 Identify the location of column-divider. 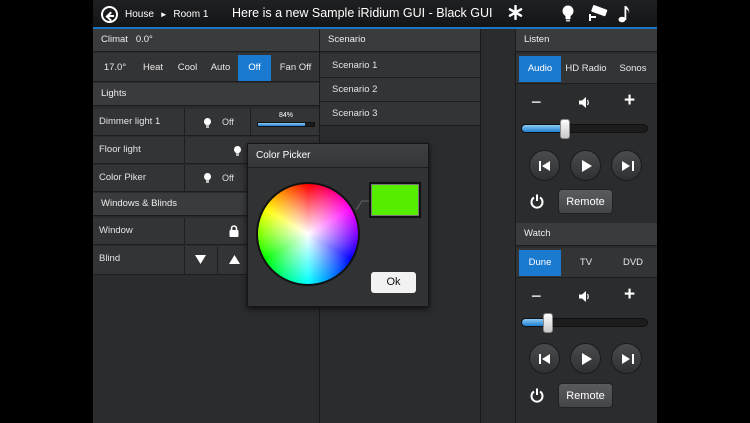
(480, 226).